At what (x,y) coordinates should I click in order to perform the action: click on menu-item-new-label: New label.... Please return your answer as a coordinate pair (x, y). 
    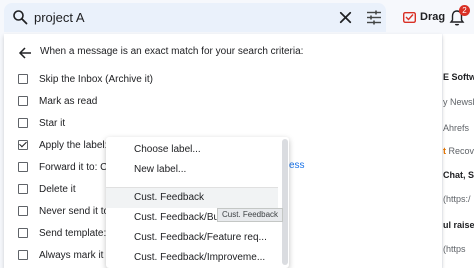
    Looking at the image, I should click on (192, 170).